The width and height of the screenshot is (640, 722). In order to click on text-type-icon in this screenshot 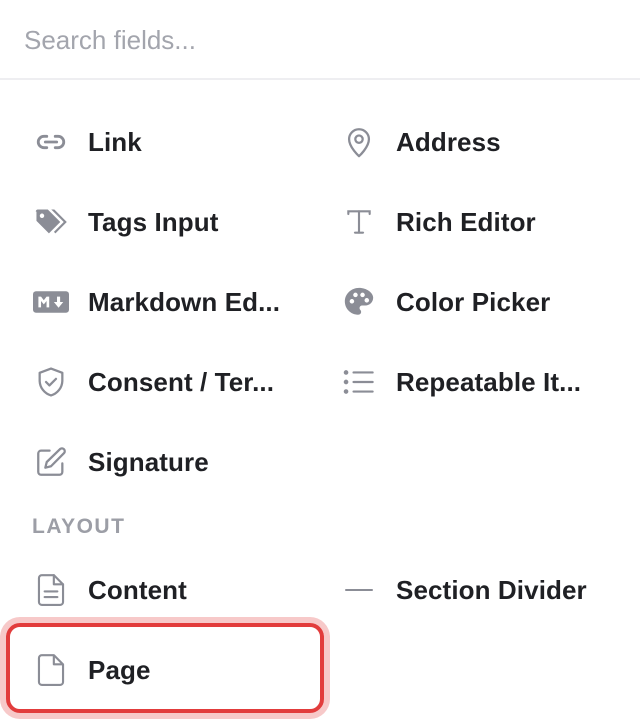, I will do `click(359, 222)`.